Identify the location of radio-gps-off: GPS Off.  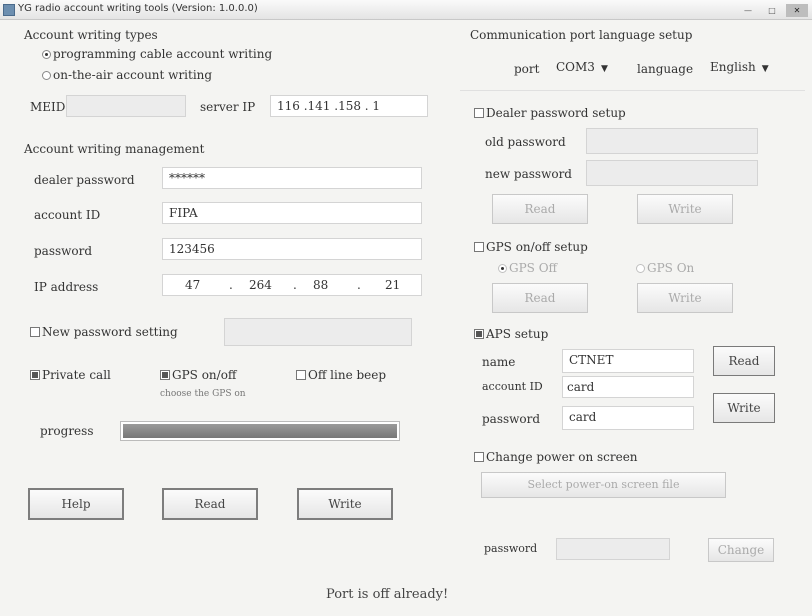
(527, 268).